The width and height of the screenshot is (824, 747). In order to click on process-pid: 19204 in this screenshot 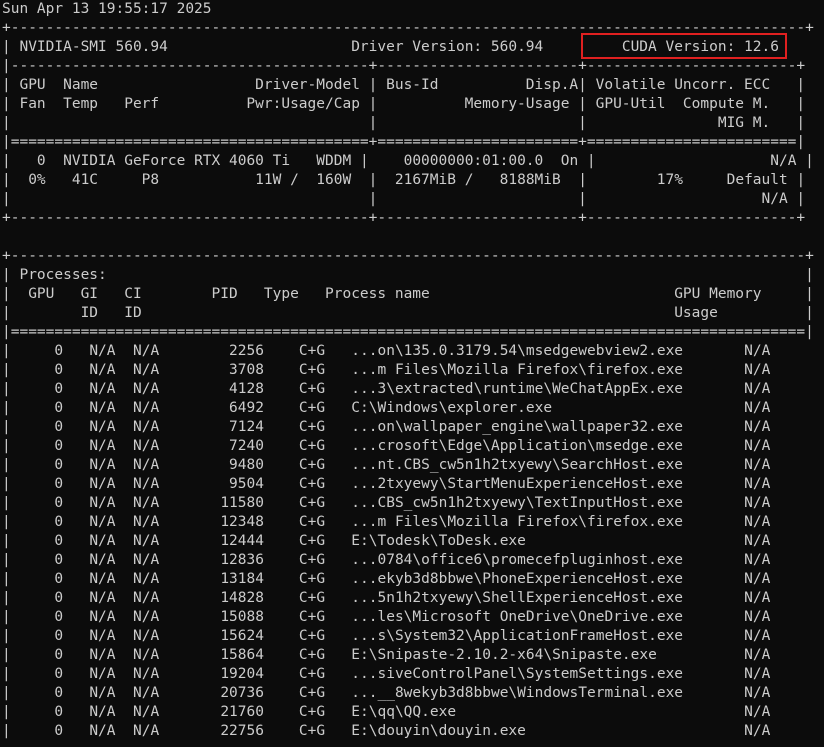, I will do `click(229, 674)`.